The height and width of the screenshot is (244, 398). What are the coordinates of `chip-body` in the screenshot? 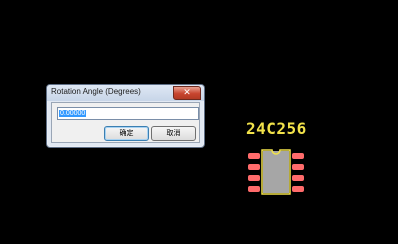 It's located at (276, 172).